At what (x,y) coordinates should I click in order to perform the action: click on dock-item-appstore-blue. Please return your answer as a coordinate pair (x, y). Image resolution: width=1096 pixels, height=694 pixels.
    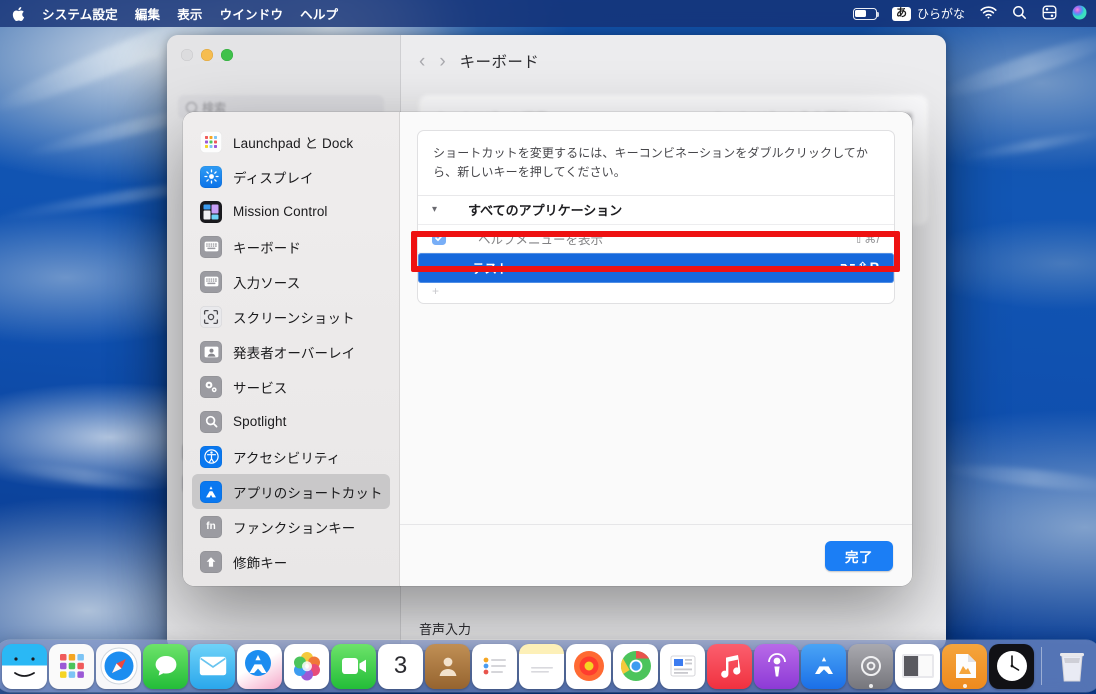
    Looking at the image, I should click on (823, 666).